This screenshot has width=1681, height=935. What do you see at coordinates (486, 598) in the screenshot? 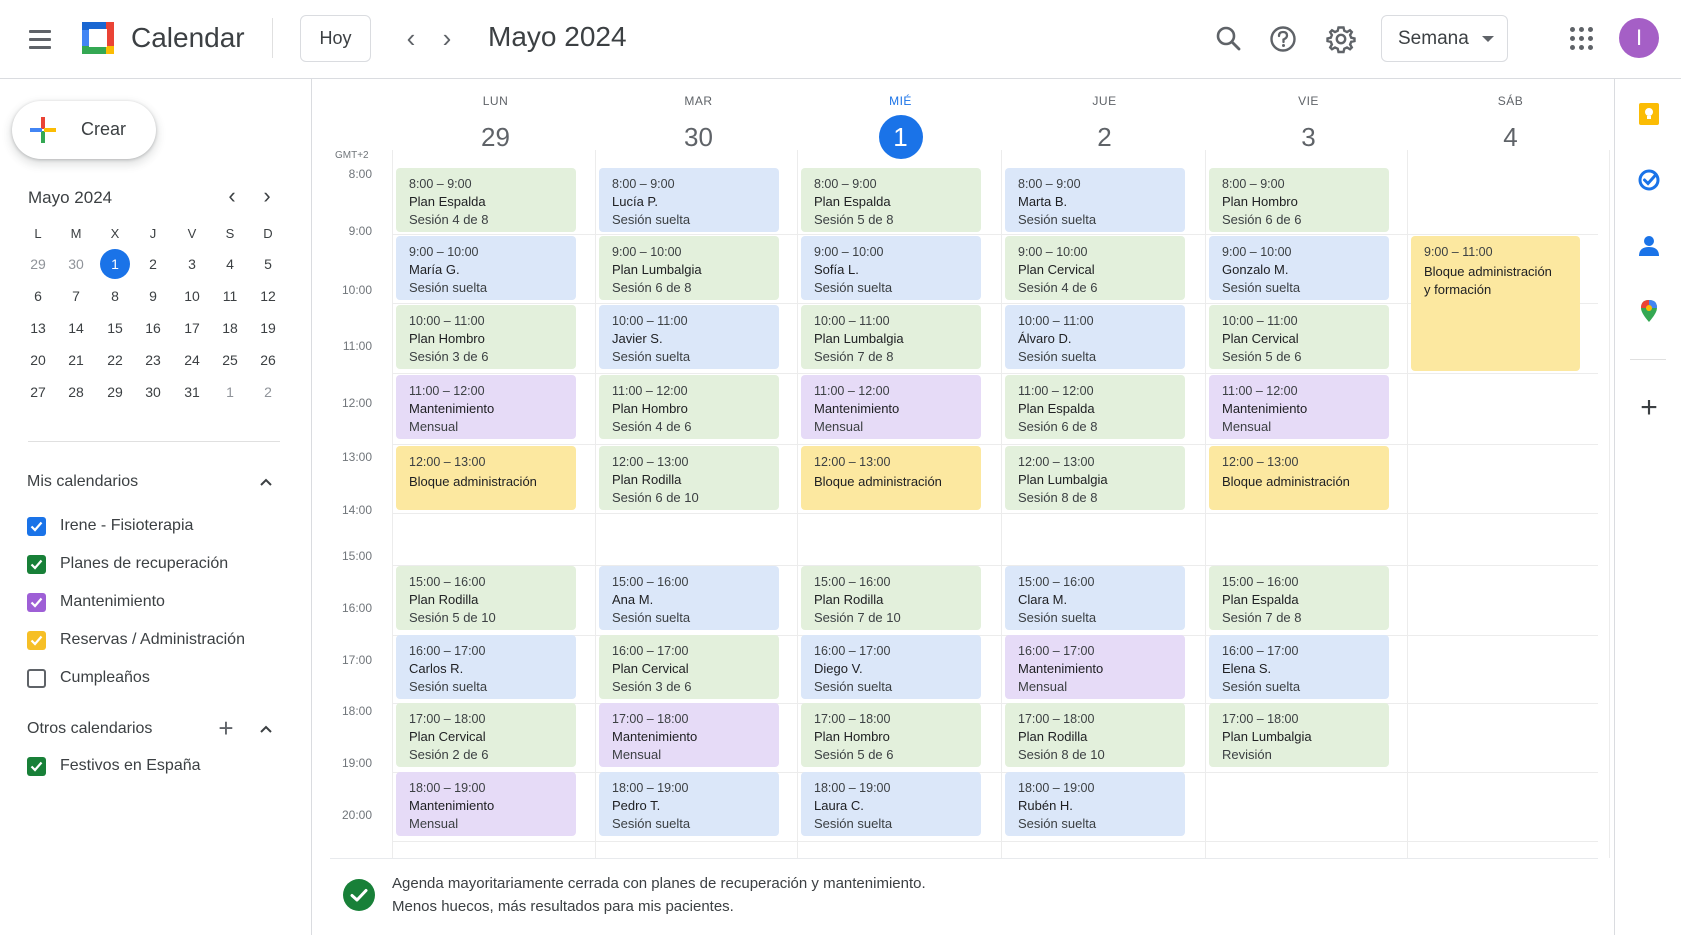
I see `calendar-event: 15:00 – 16:00 Plan Rodilla Sesión 5 de 10` at bounding box center [486, 598].